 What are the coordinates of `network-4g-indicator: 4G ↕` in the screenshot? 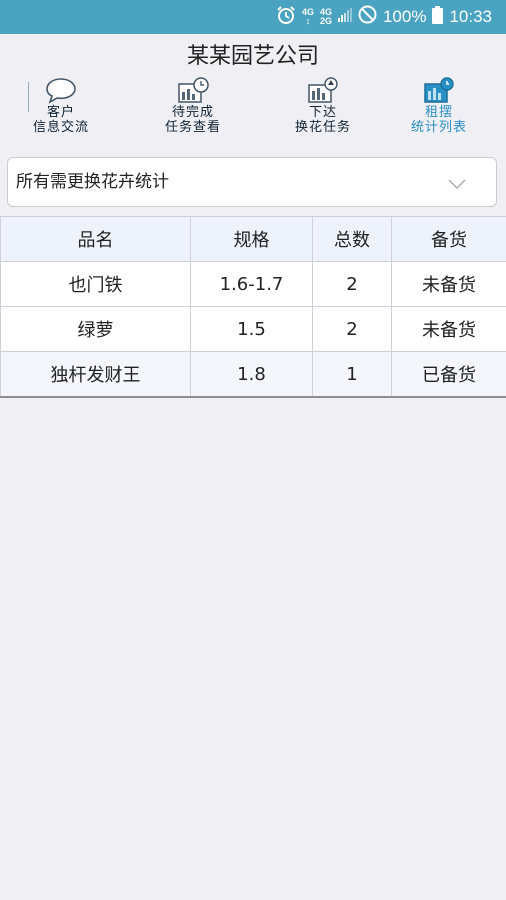 It's located at (307, 16).